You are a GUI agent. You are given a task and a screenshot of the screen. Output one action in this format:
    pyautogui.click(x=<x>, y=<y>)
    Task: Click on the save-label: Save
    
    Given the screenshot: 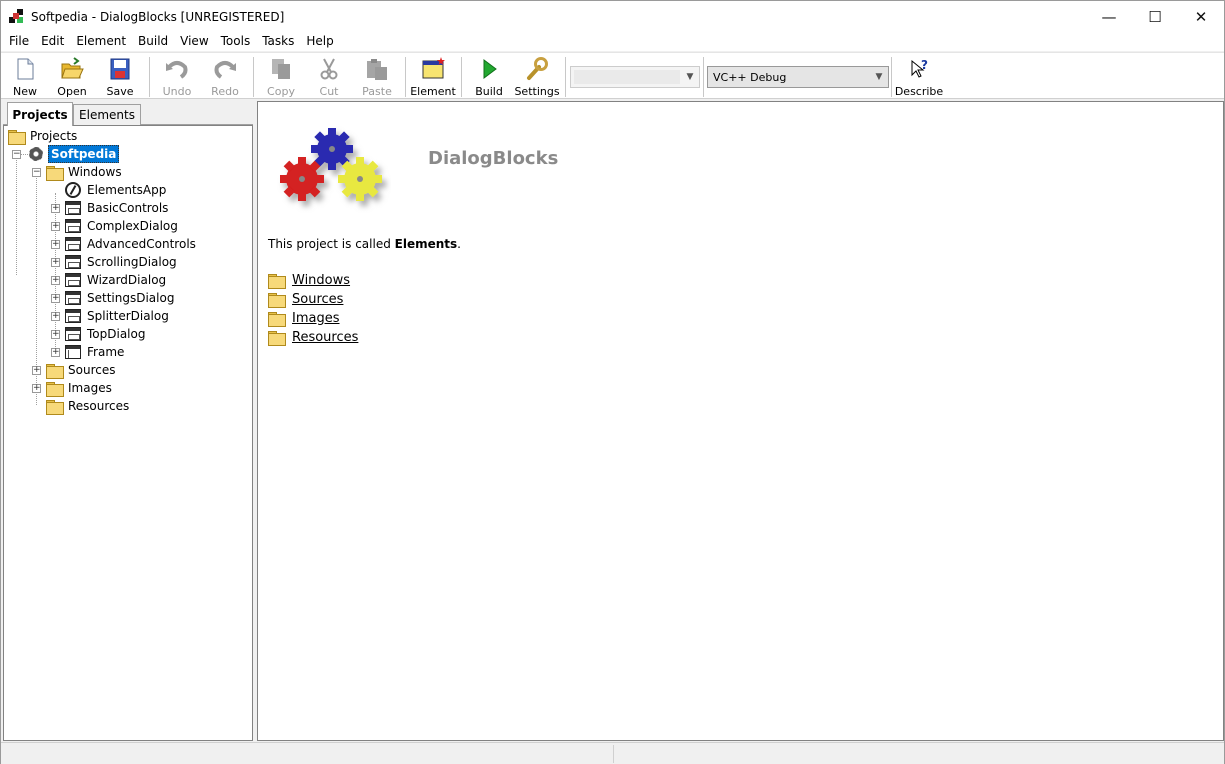 What is the action you would take?
    pyautogui.click(x=120, y=91)
    